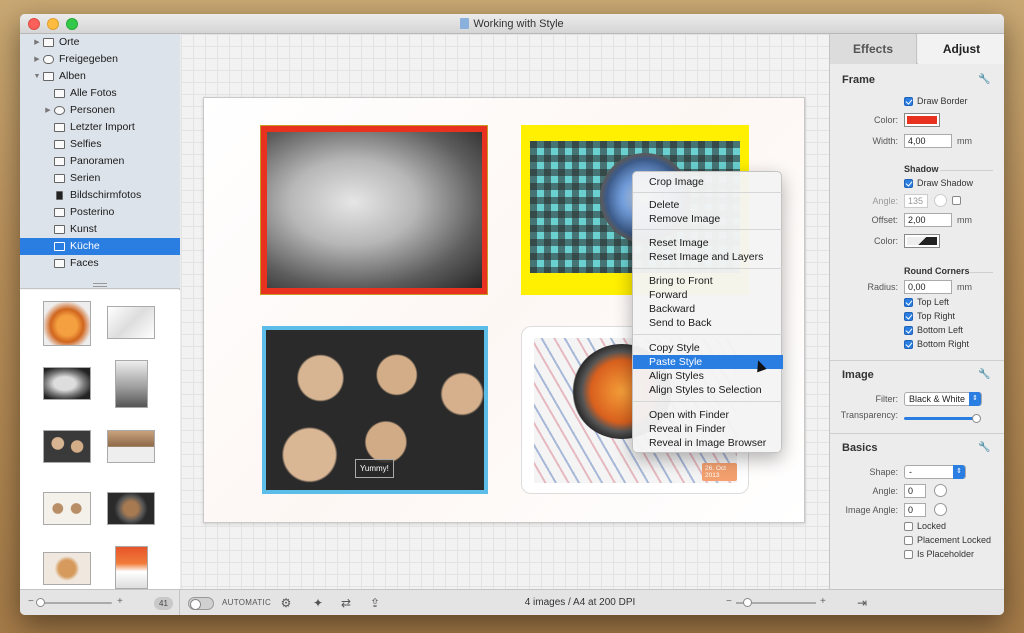 This screenshot has height=633, width=1024. Describe the element at coordinates (984, 79) in the screenshot. I see `frame-wrench-icon: 🔧` at that location.